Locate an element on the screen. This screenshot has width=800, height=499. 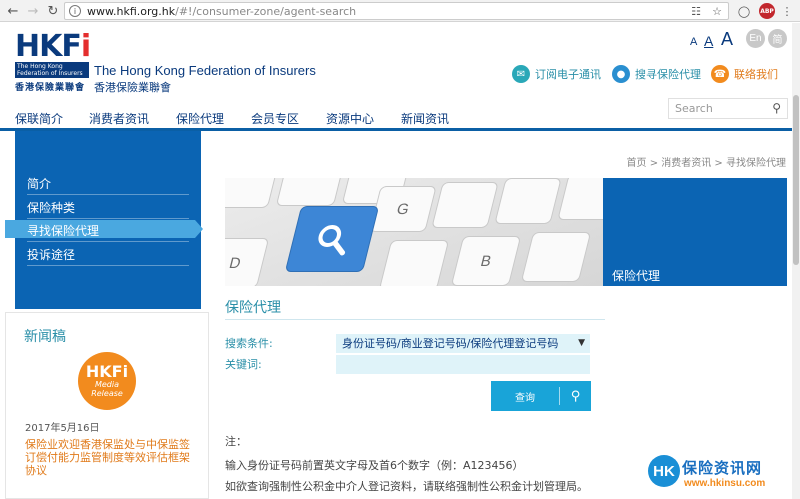
watermark-hk-logo: HK is located at coordinates (664, 471).